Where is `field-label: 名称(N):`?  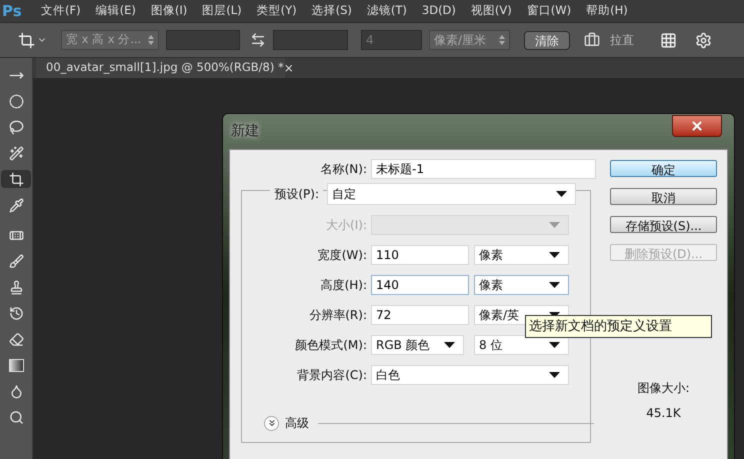 field-label: 名称(N): is located at coordinates (343, 169).